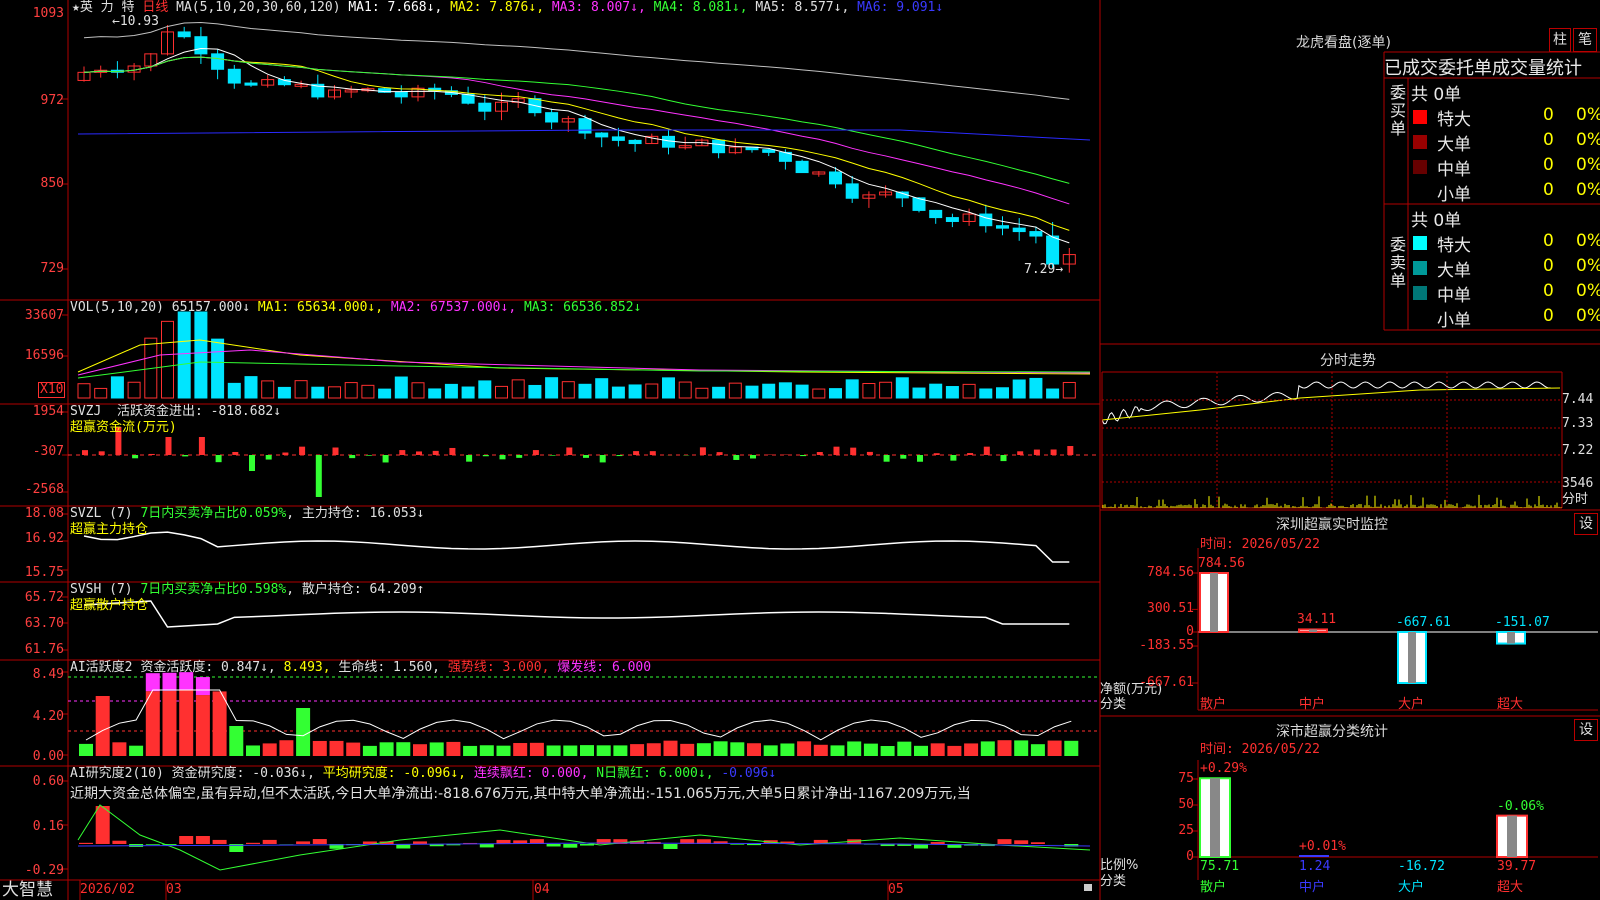  Describe the element at coordinates (582, 307) in the screenshot. I see `indicator-value: MA3: 66536.852↓` at that location.